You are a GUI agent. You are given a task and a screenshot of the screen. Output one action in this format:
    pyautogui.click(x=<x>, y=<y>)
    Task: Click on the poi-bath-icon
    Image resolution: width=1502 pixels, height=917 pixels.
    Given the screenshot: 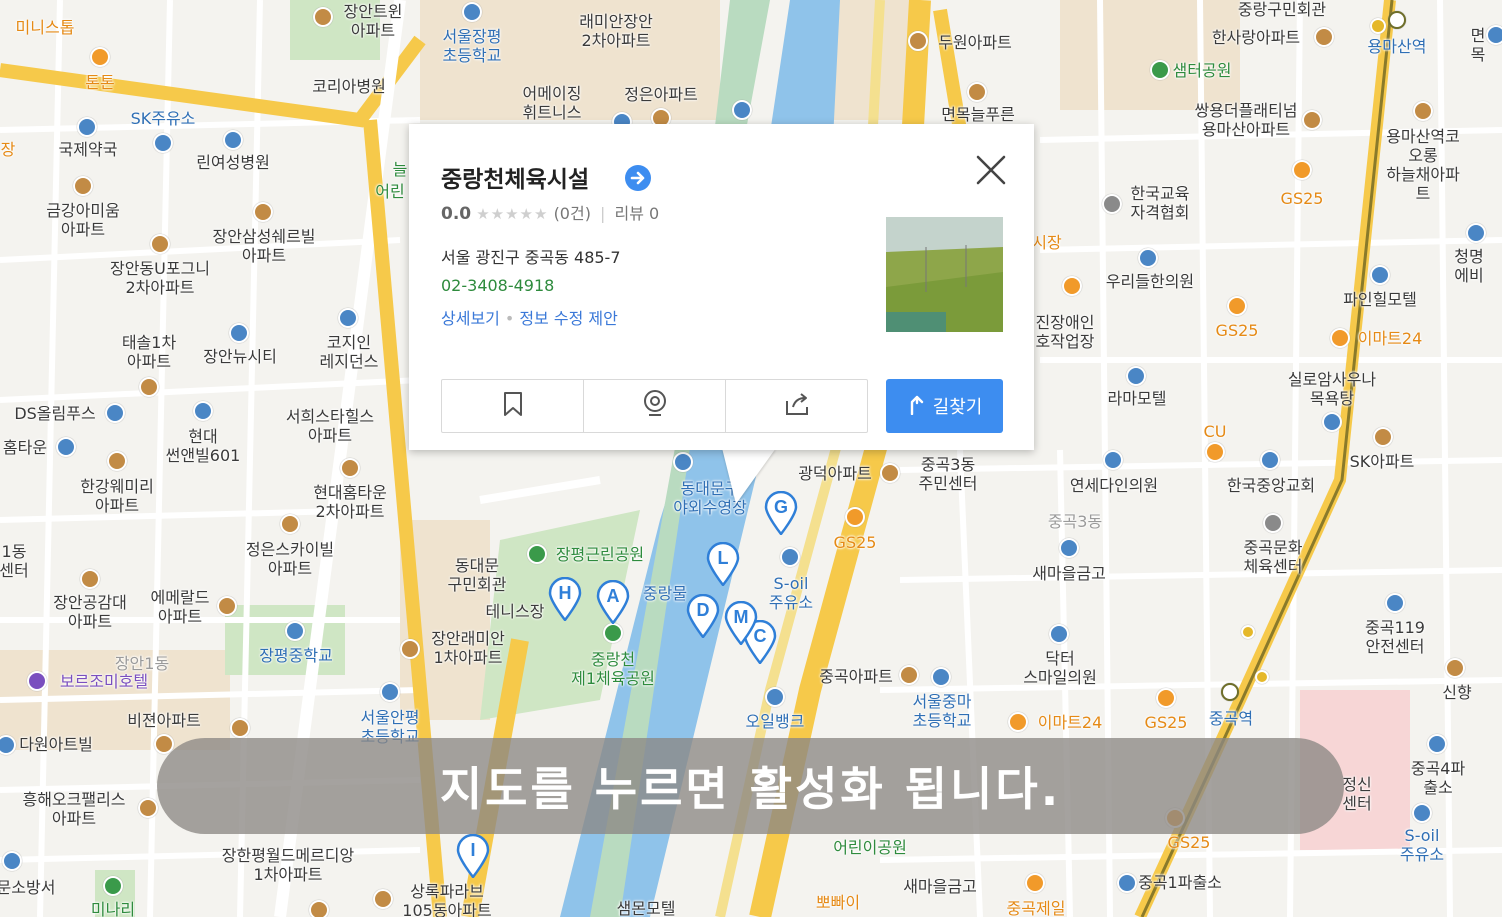 What is the action you would take?
    pyautogui.click(x=1332, y=422)
    